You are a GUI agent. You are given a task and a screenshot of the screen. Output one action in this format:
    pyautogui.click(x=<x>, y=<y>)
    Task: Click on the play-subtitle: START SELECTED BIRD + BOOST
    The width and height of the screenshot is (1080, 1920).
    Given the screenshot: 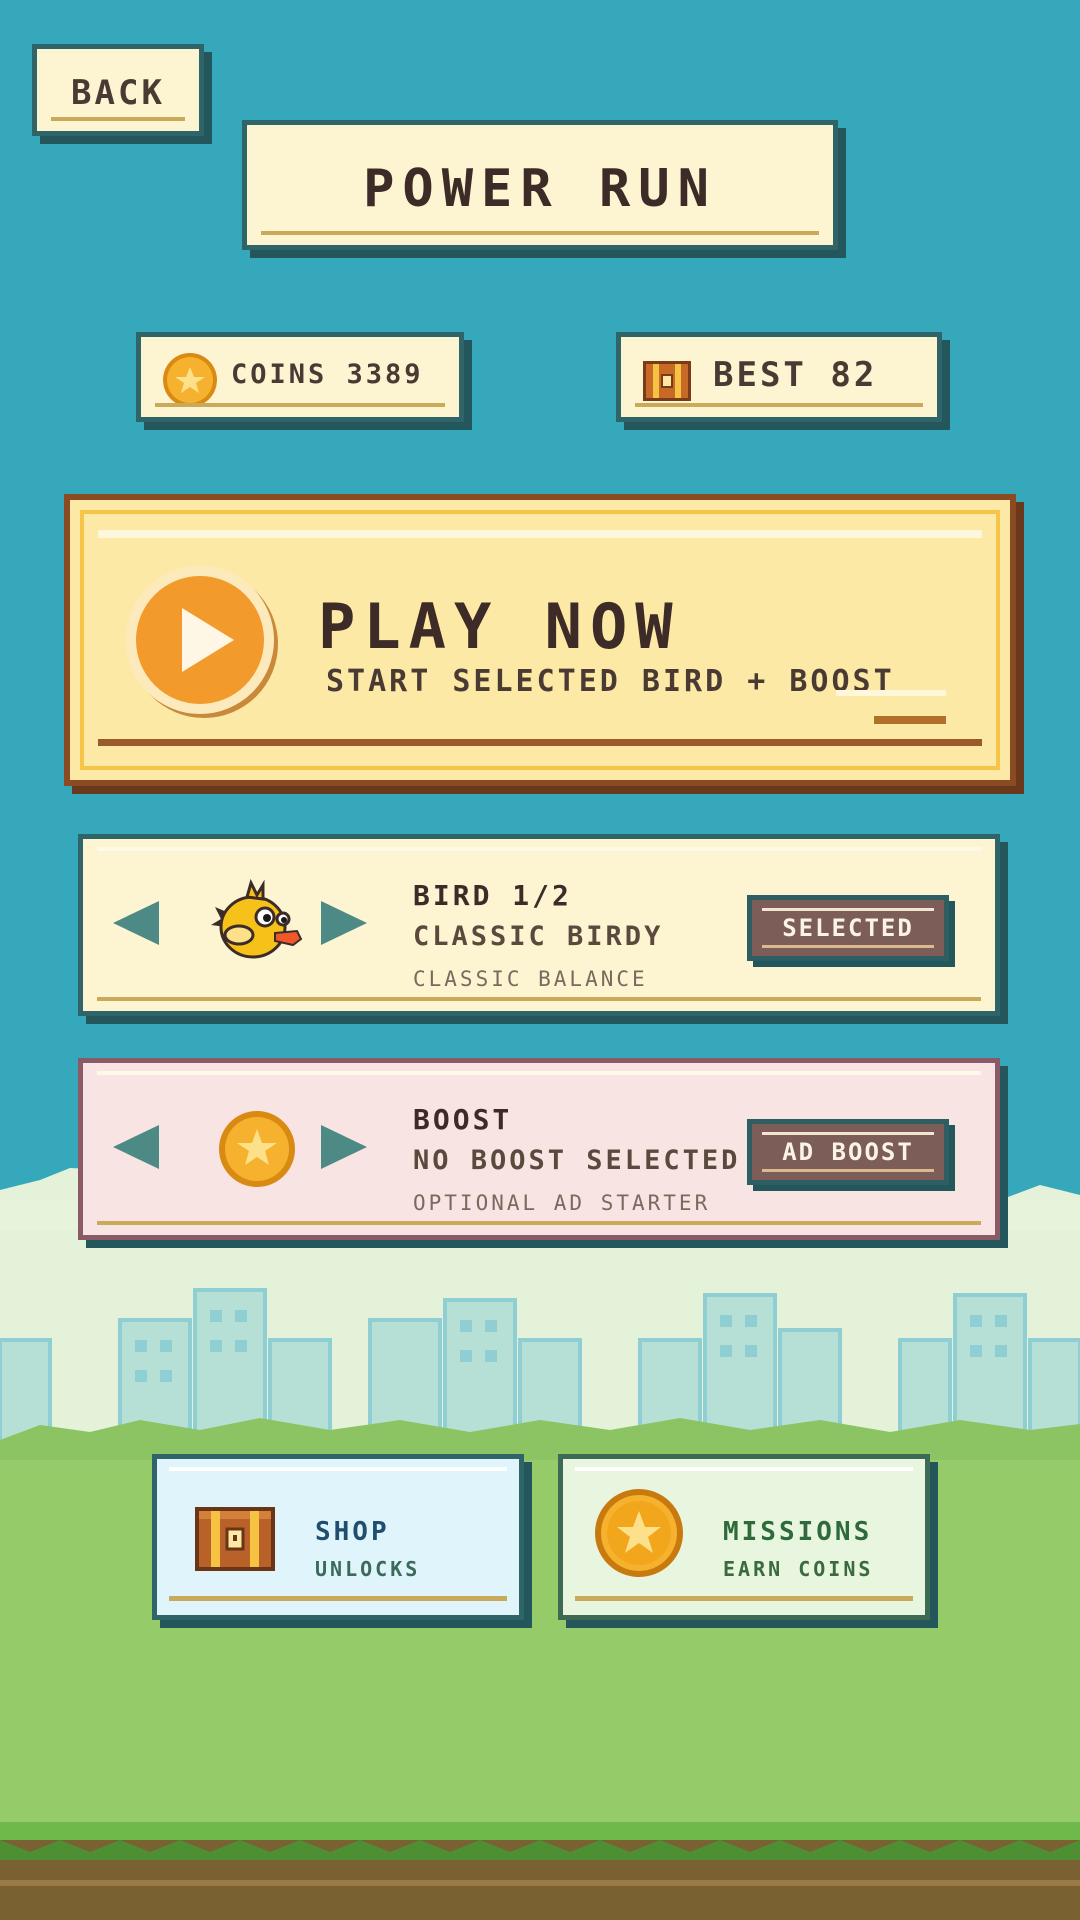 What is the action you would take?
    pyautogui.click(x=610, y=681)
    